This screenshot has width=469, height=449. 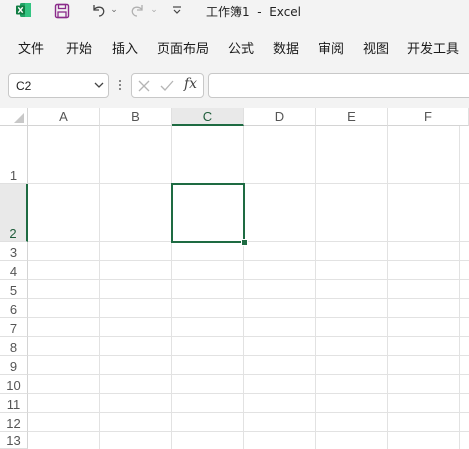 What do you see at coordinates (14, 289) in the screenshot?
I see `row-header-5: 5` at bounding box center [14, 289].